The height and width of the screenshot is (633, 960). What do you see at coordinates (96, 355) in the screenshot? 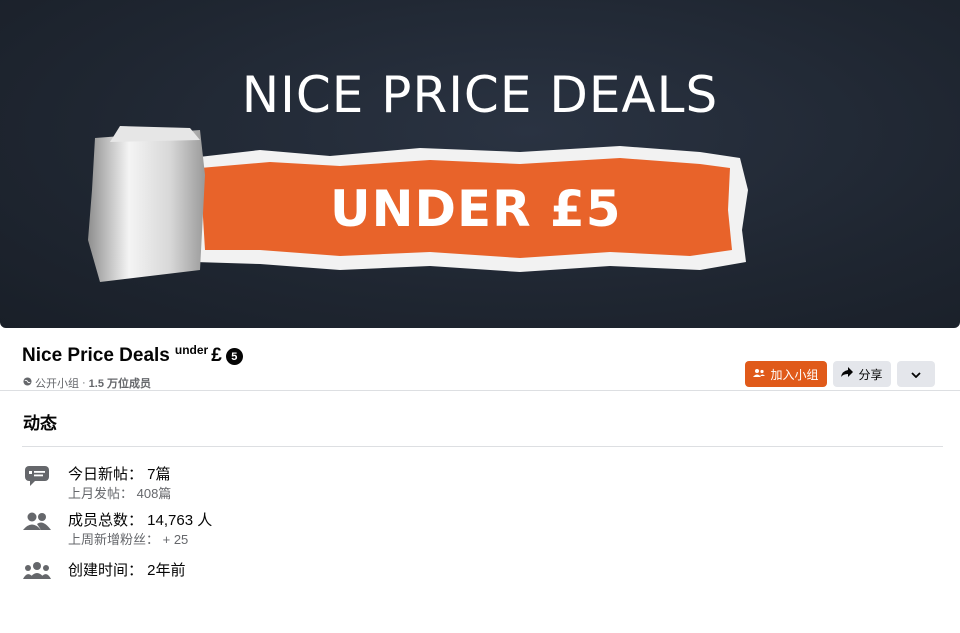
I see `group-name-text: Nice Price Deals` at bounding box center [96, 355].